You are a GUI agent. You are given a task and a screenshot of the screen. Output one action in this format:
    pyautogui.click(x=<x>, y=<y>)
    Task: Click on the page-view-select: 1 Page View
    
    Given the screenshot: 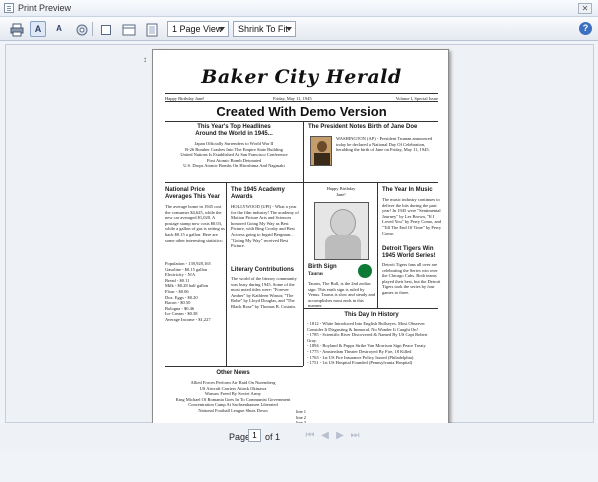 What is the action you would take?
    pyautogui.click(x=198, y=29)
    